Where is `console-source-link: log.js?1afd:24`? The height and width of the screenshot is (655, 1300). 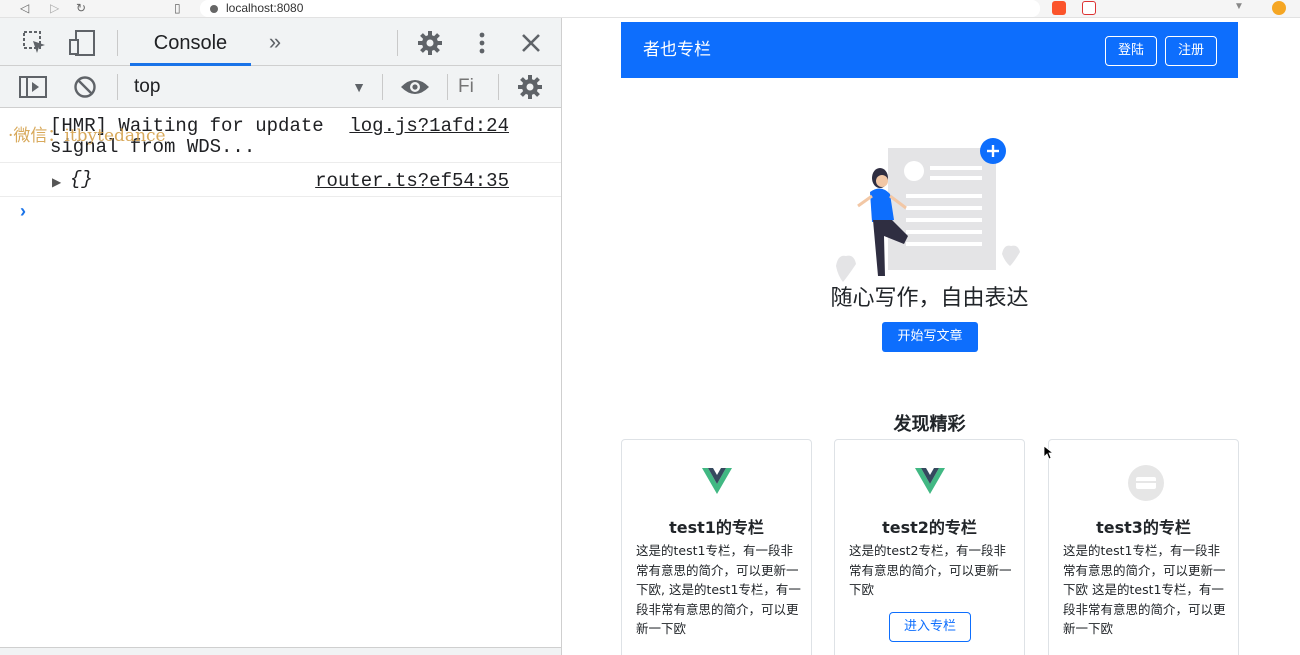 console-source-link: log.js?1afd:24 is located at coordinates (429, 126).